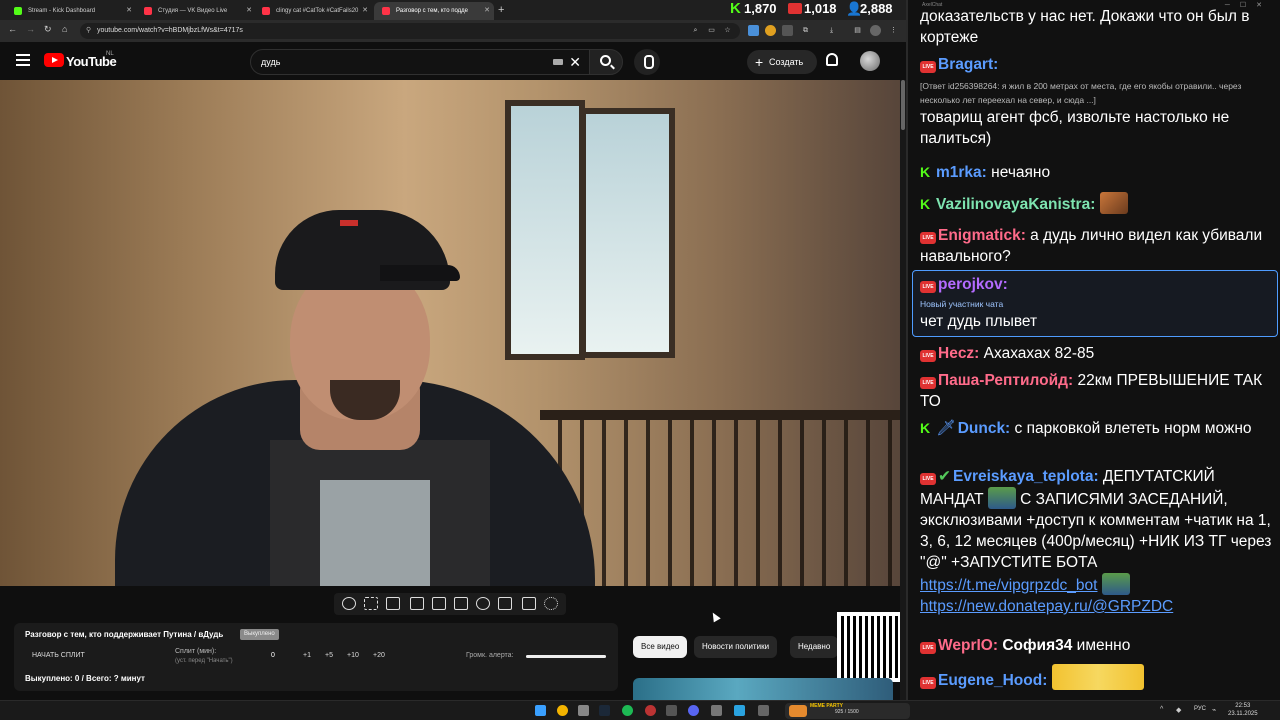  Describe the element at coordinates (529, 603) in the screenshot. I see `camera-screenshot-icon` at that location.